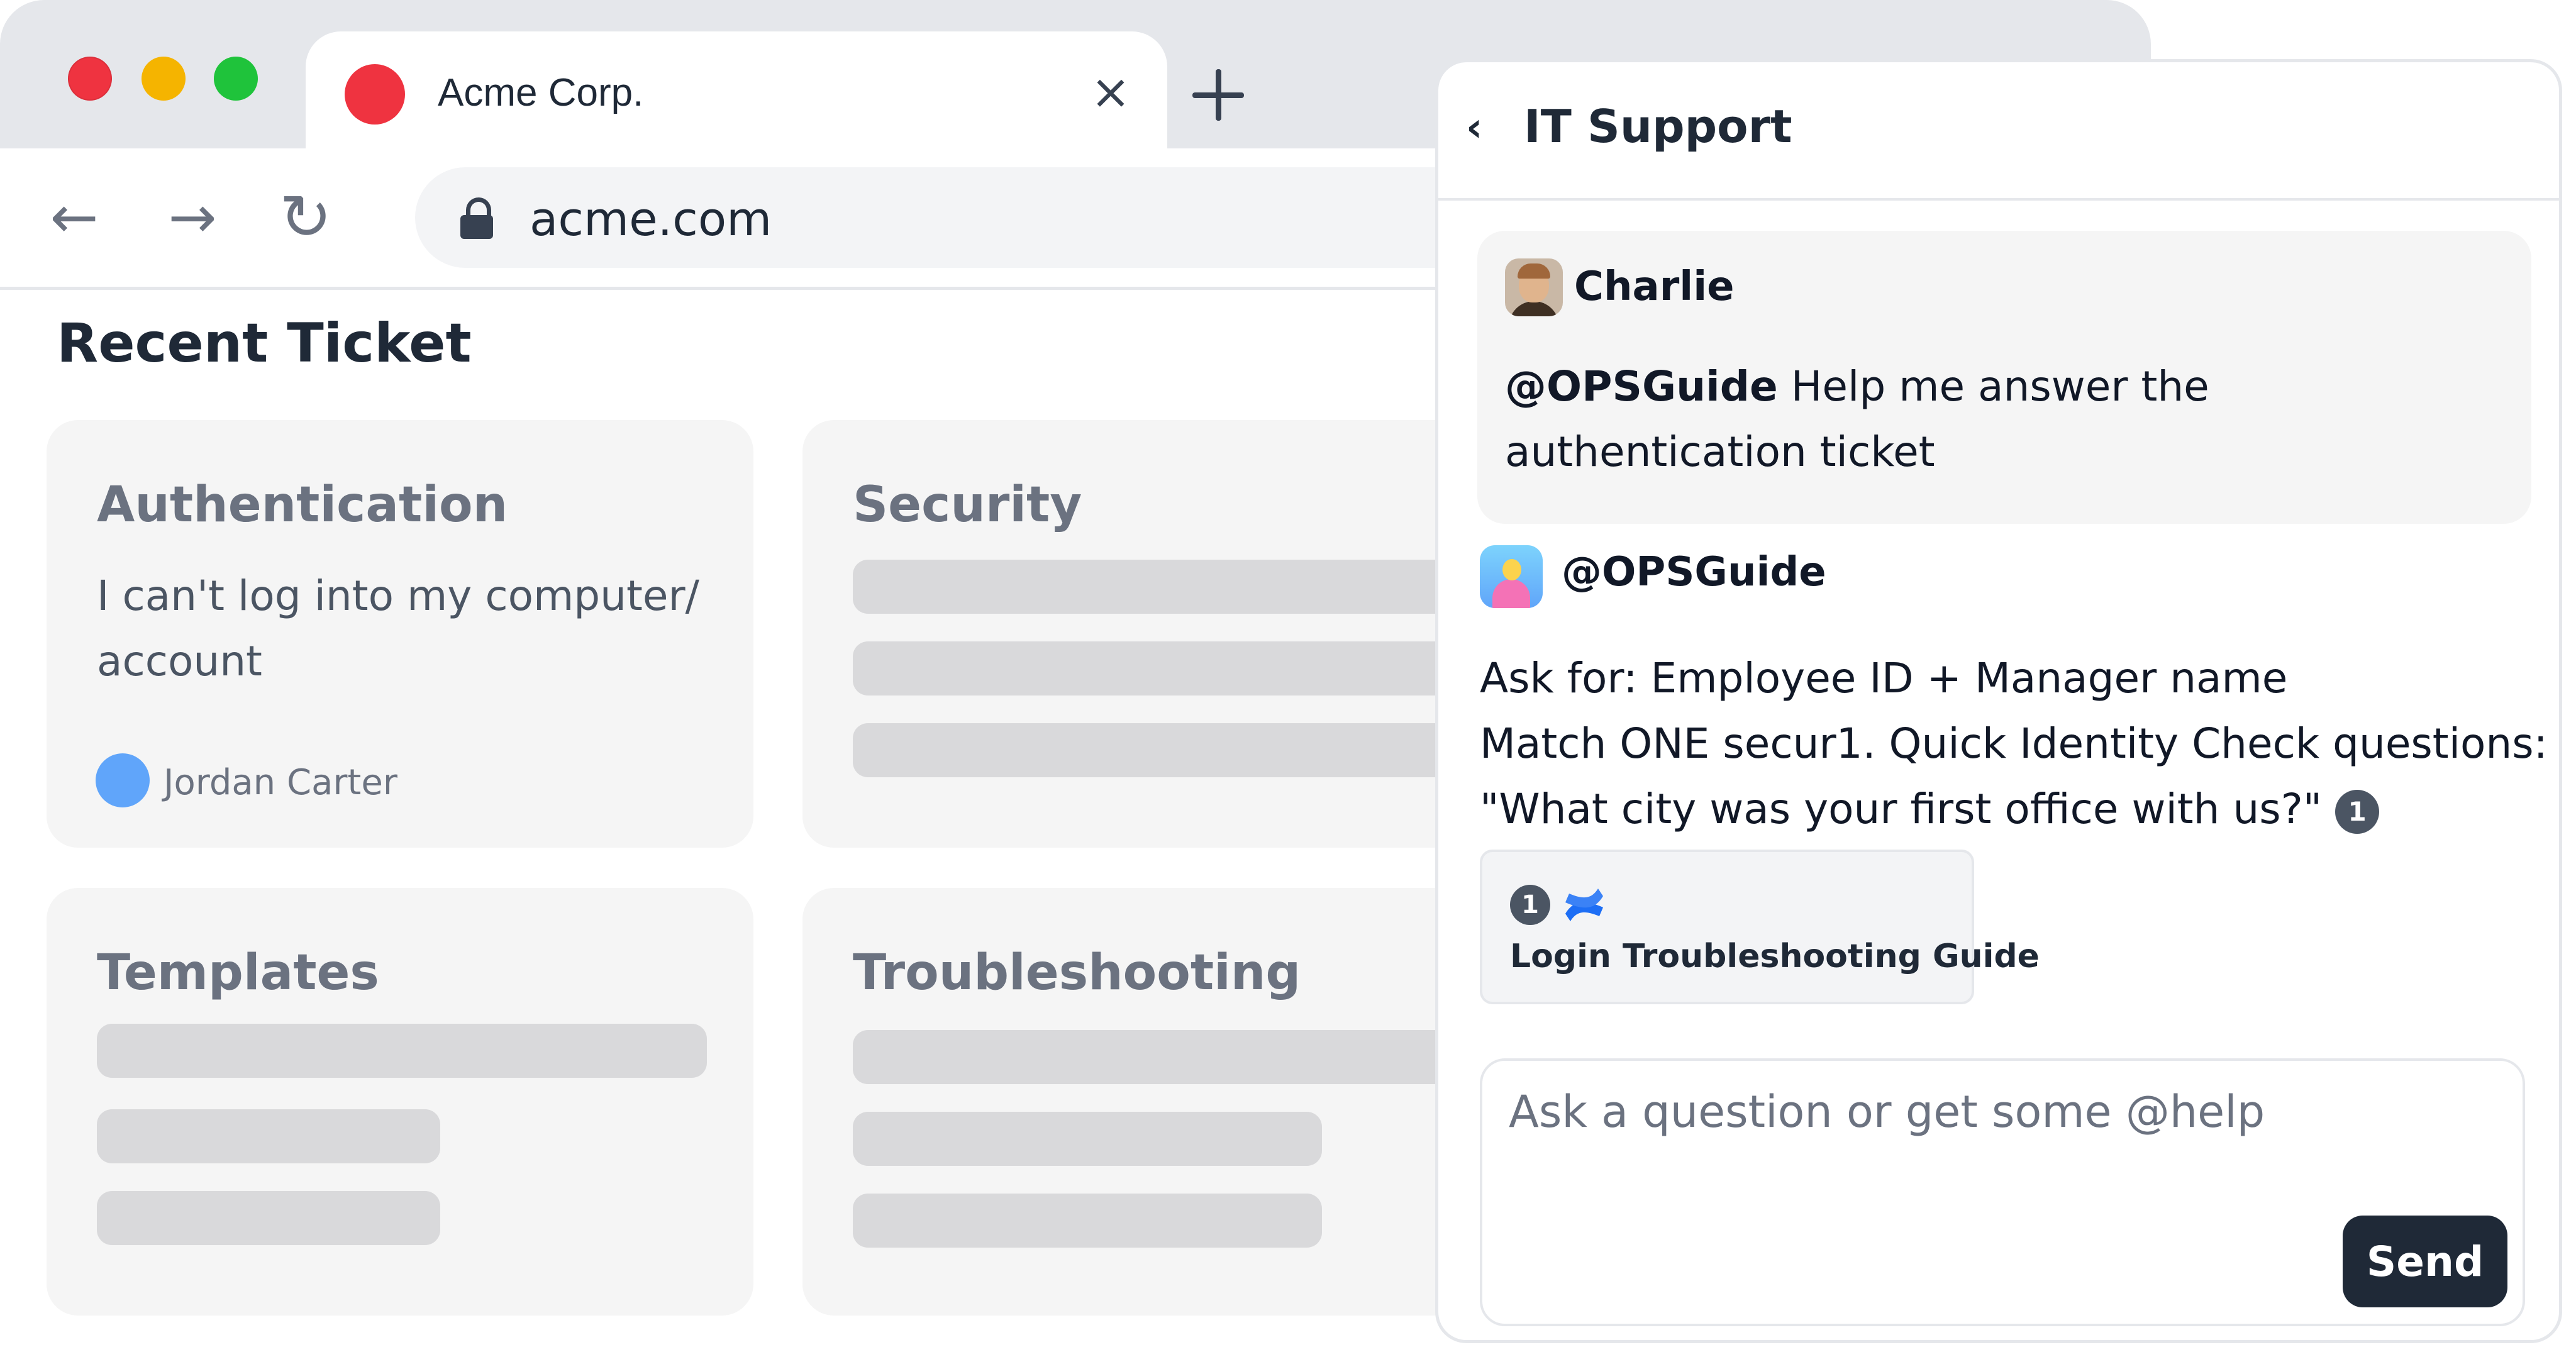 The height and width of the screenshot is (1352, 2576). I want to click on browser-tab: Acme Corp. ×, so click(736, 91).